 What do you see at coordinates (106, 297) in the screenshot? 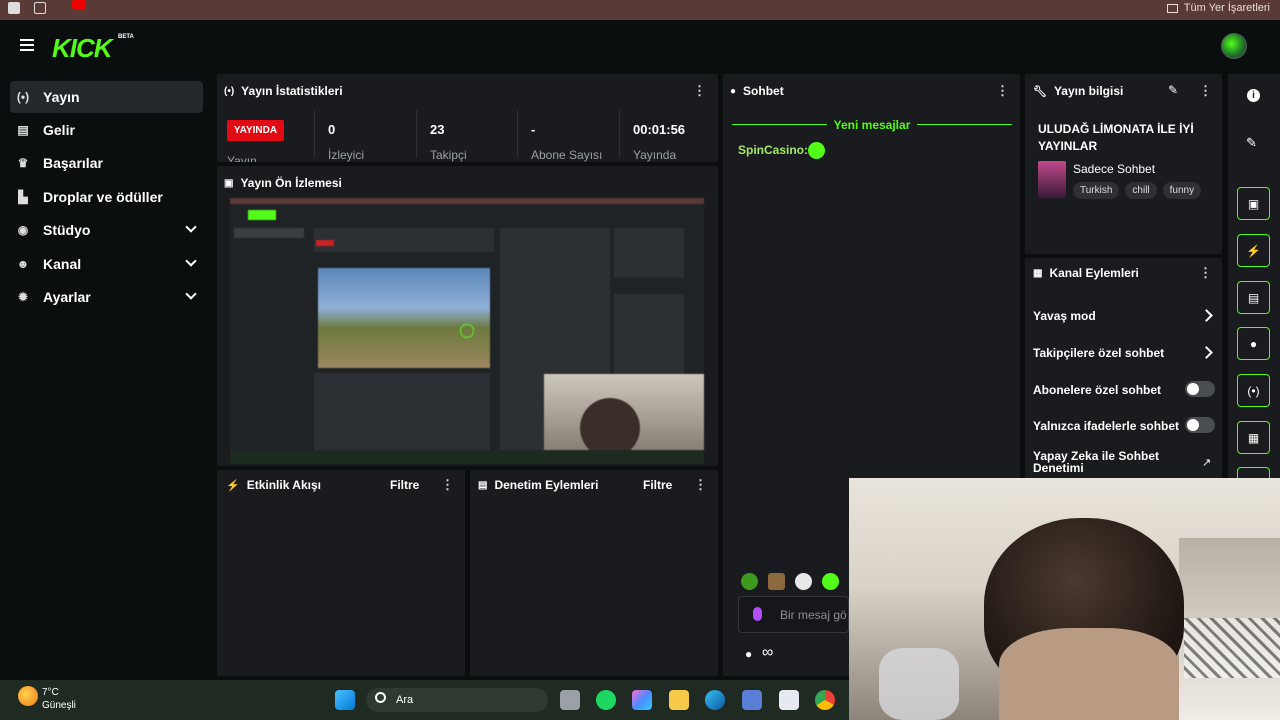
I see `sidebar-item-ayarlar: ✹ Ayarlar` at bounding box center [106, 297].